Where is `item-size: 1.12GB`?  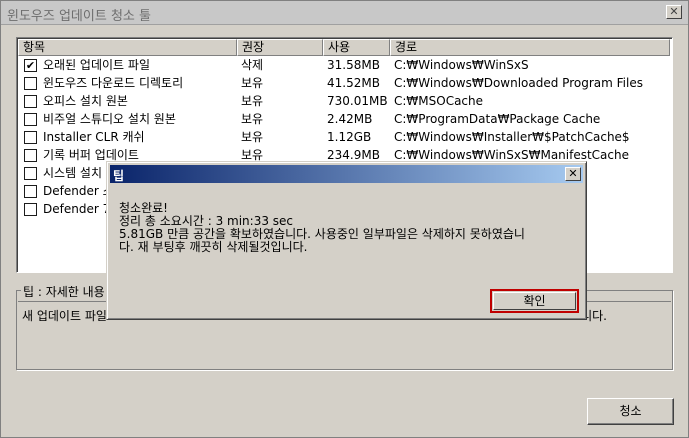 item-size: 1.12GB is located at coordinates (349, 137).